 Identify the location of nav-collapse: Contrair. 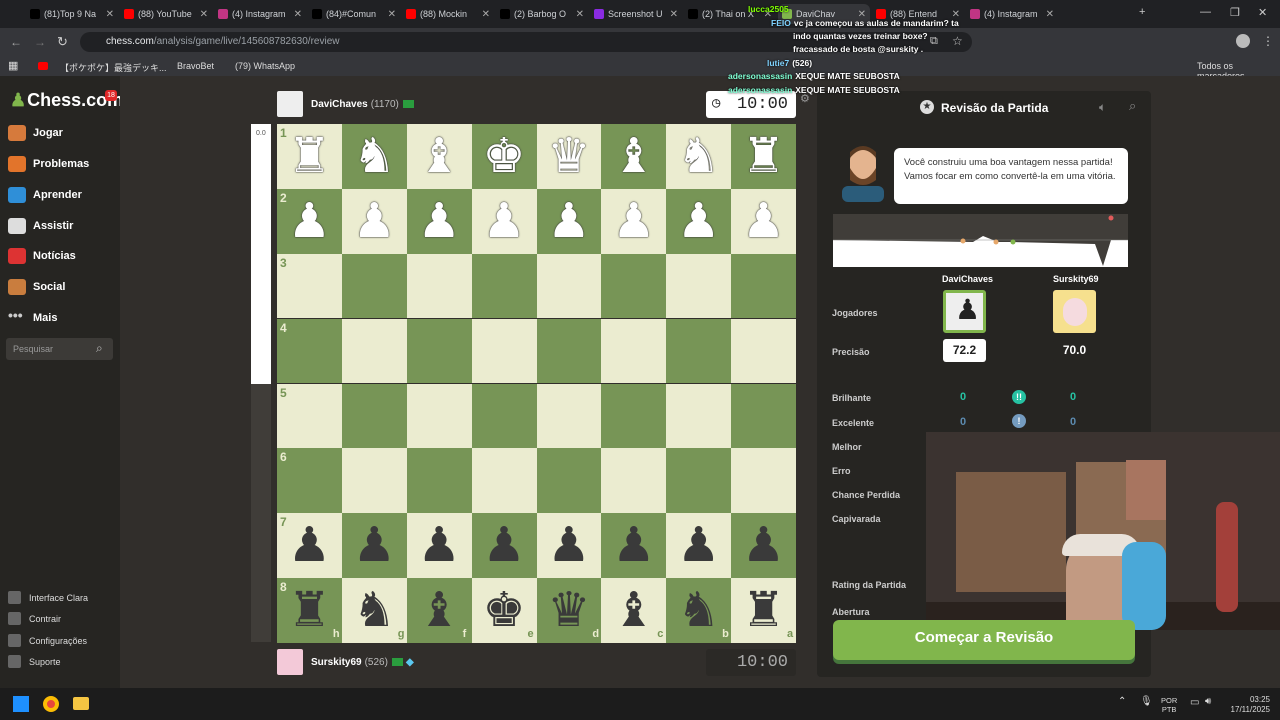
(34, 618).